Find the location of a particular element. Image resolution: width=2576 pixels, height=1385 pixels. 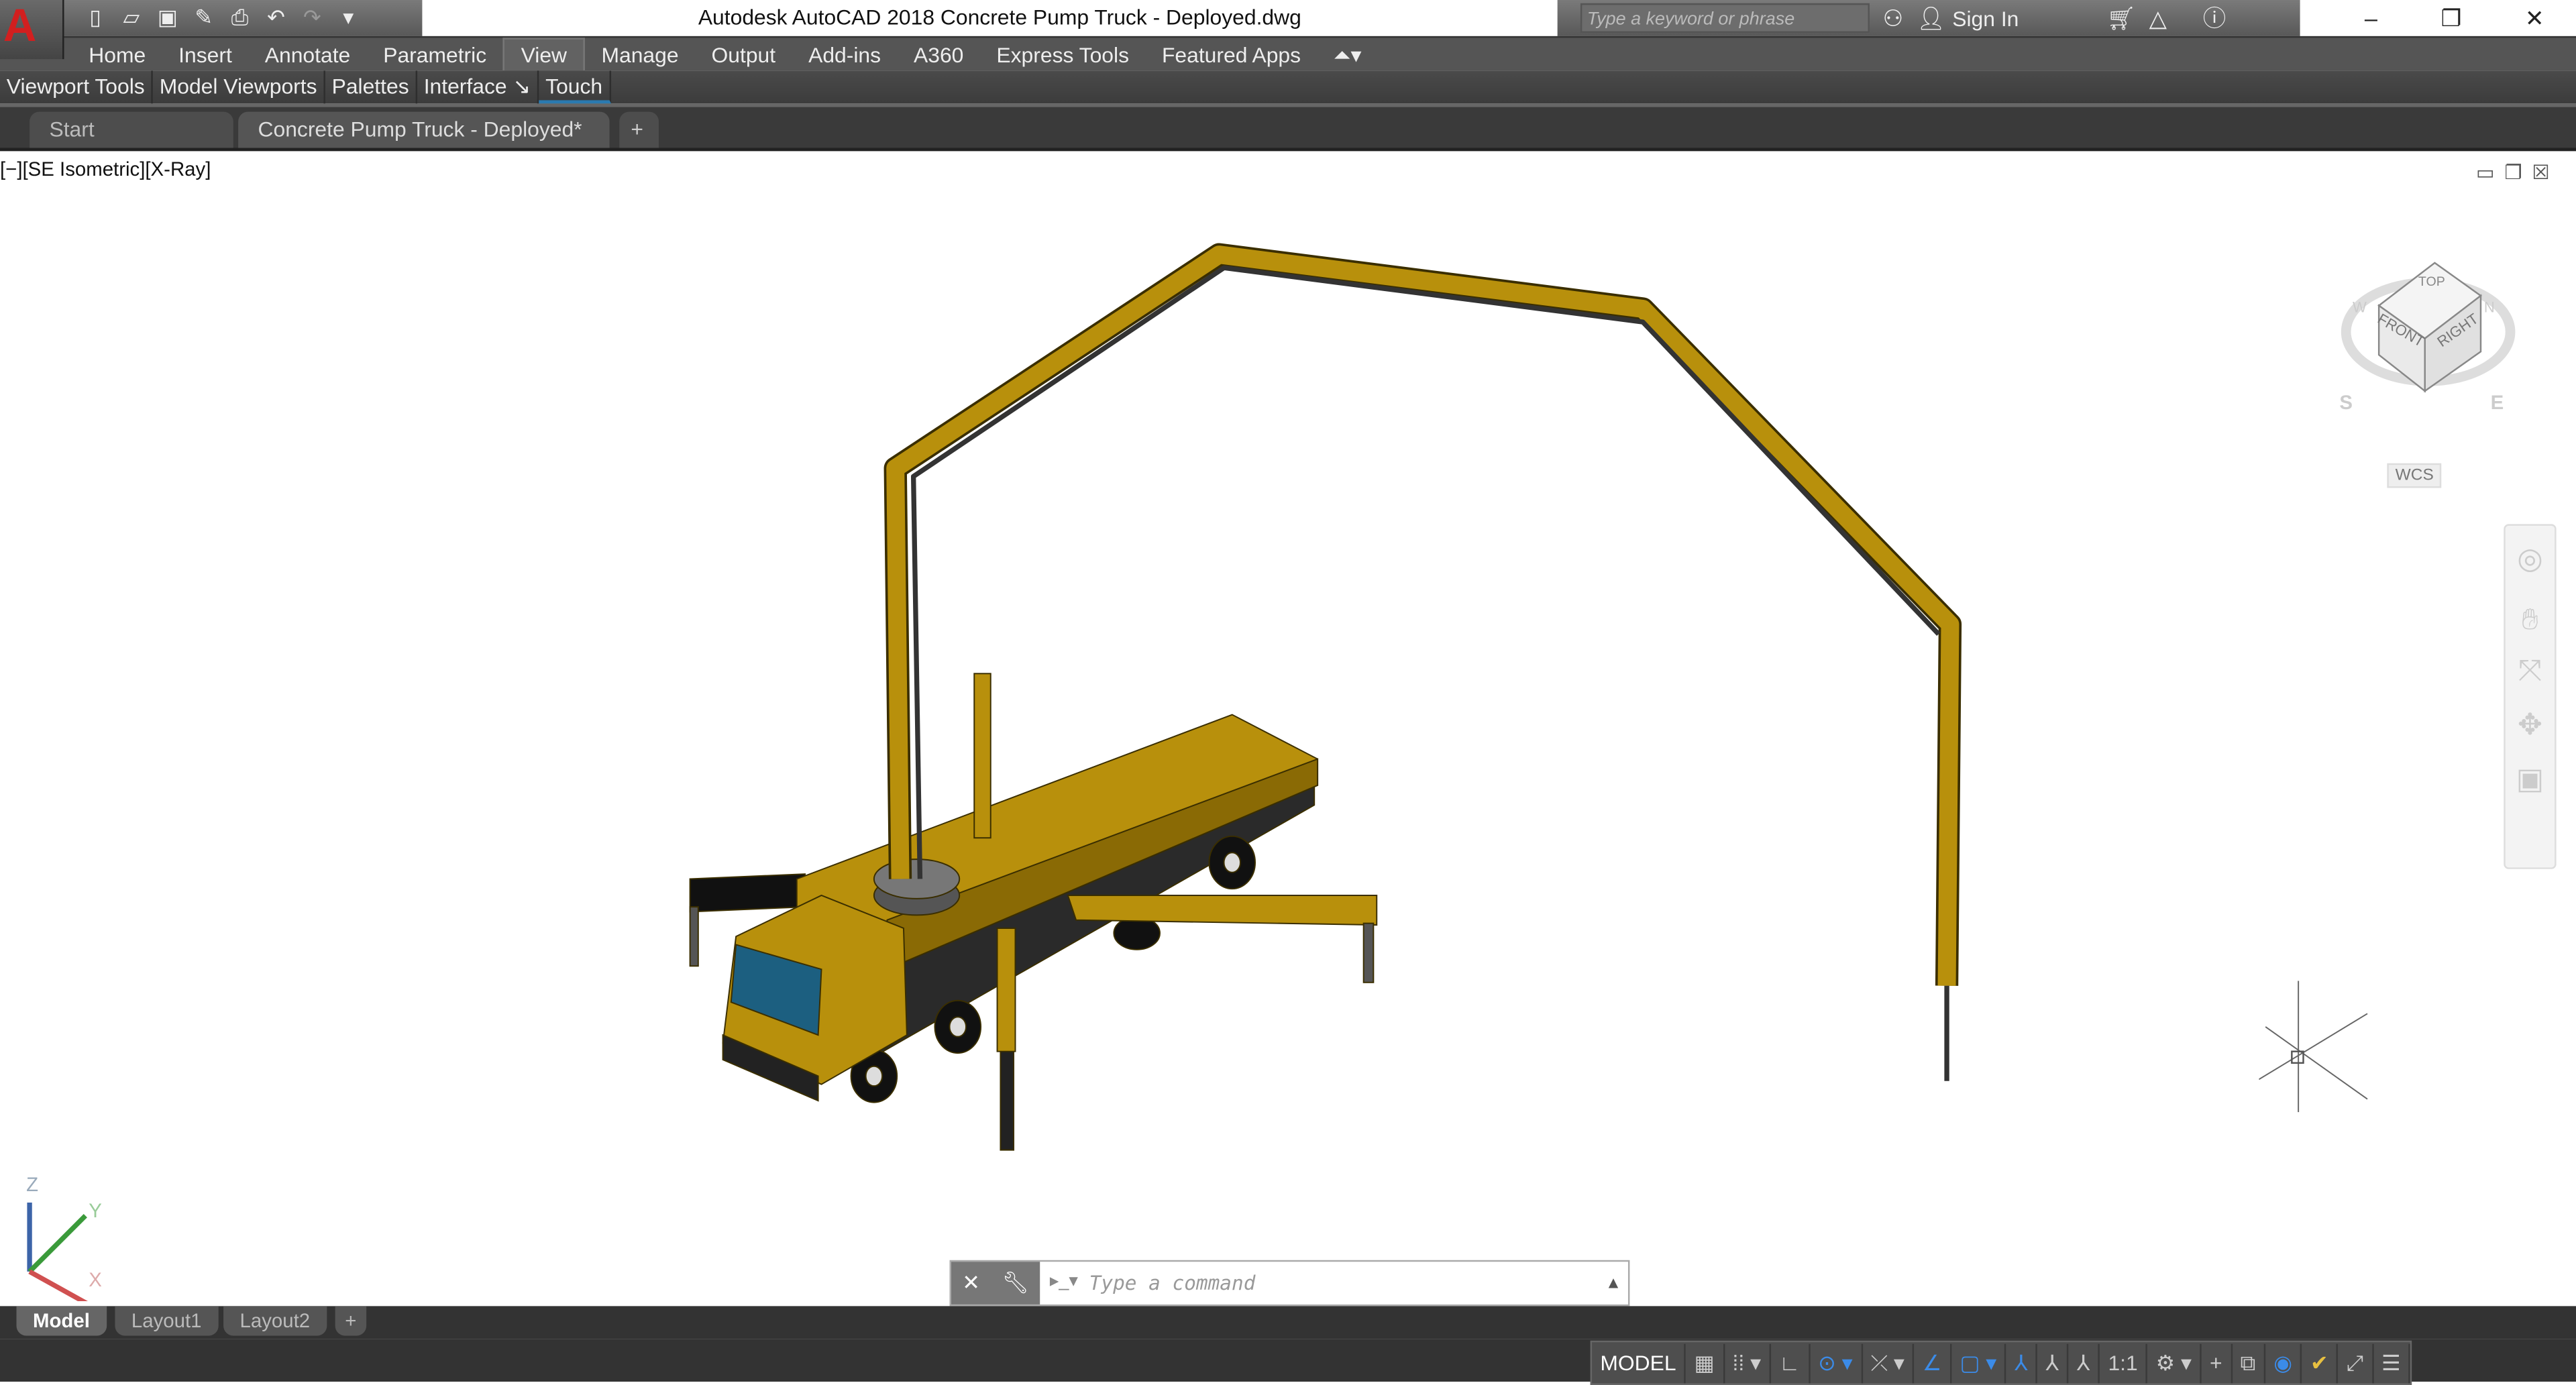

tab-express-tools: Express Tools is located at coordinates (1063, 54).